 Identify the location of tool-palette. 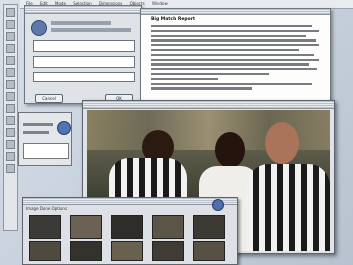
(10, 117).